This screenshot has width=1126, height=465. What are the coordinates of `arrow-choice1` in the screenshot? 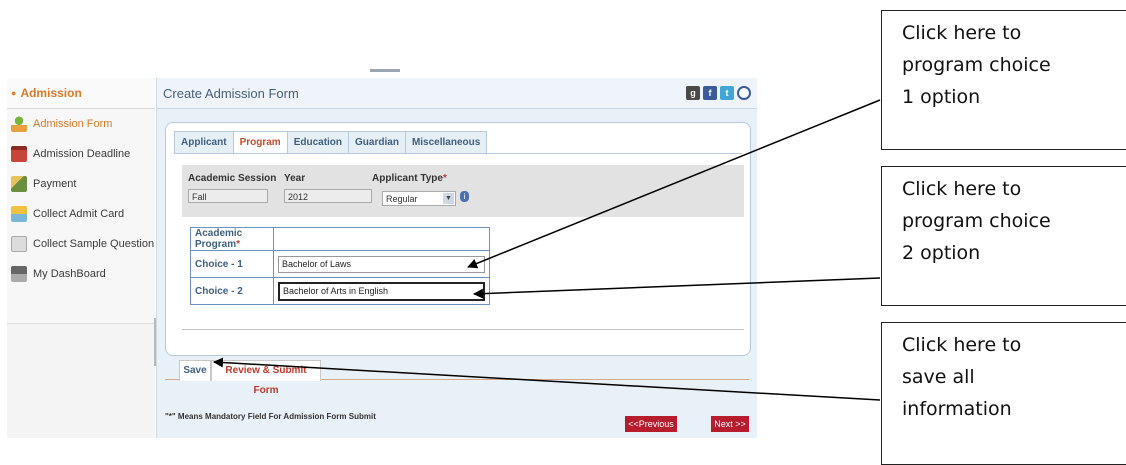 It's located at (674, 184).